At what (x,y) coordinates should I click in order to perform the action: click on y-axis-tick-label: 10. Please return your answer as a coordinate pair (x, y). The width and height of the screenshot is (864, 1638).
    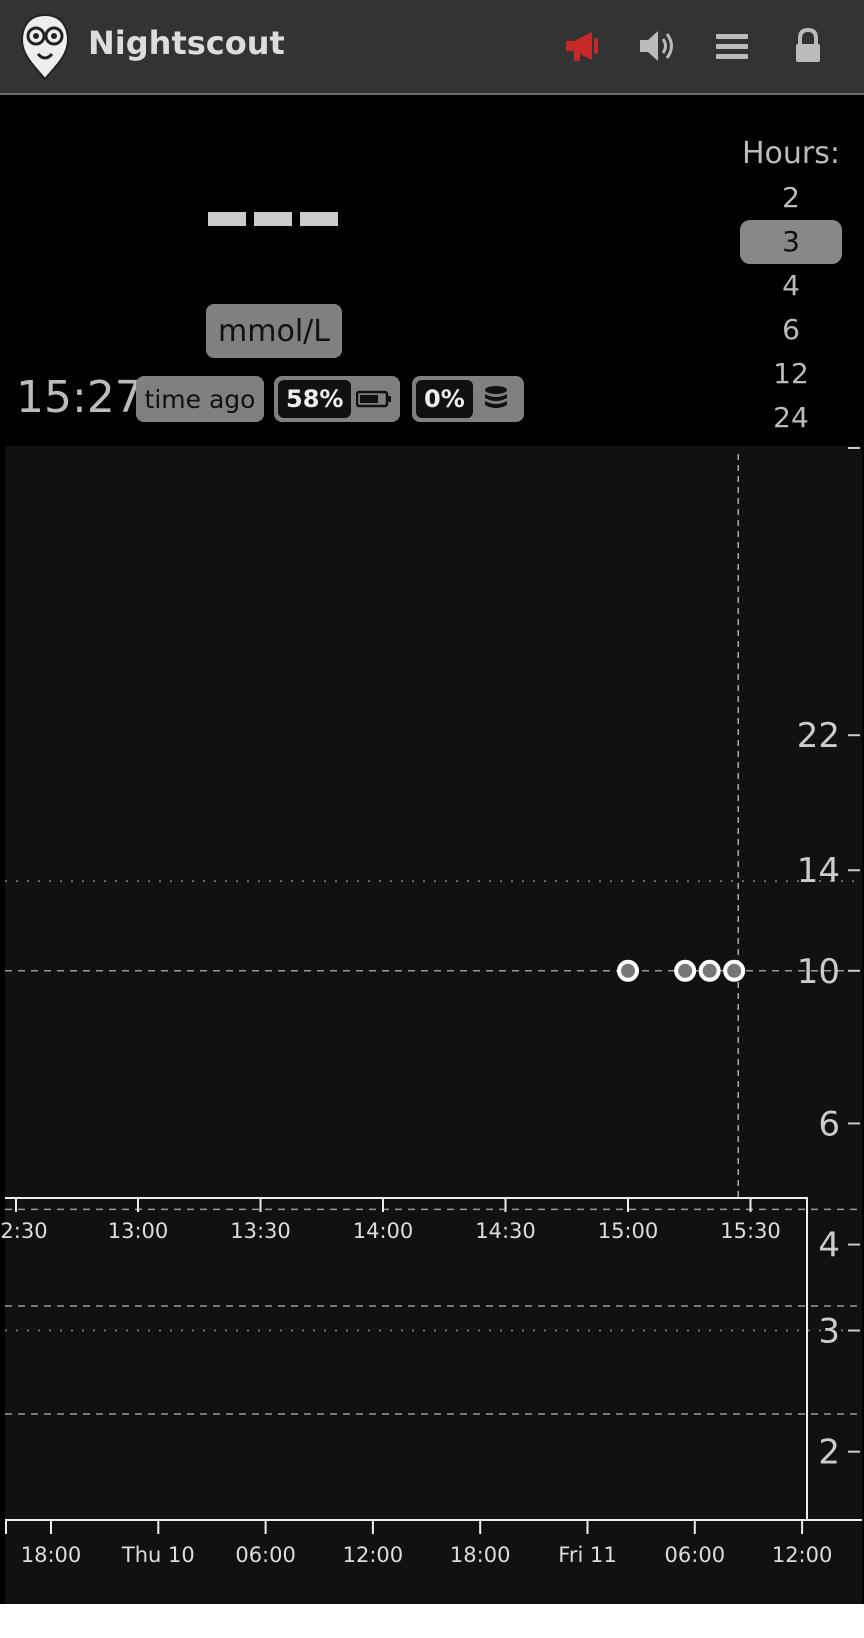
    Looking at the image, I should click on (818, 972).